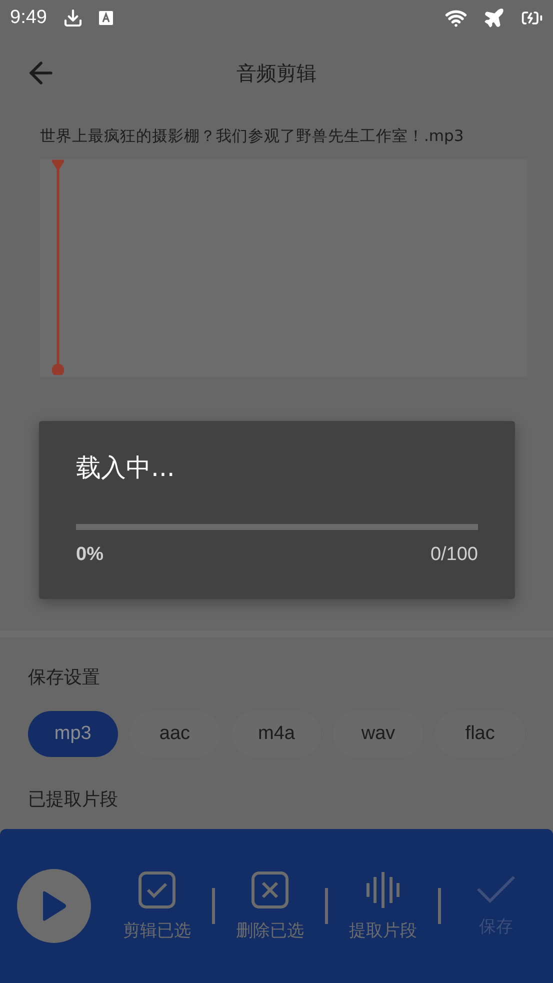 This screenshot has height=983, width=553. I want to click on position-marker, so click(58, 267).